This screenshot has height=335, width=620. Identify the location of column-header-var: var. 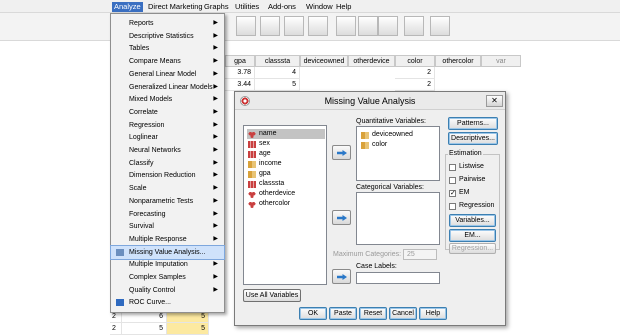
(501, 61).